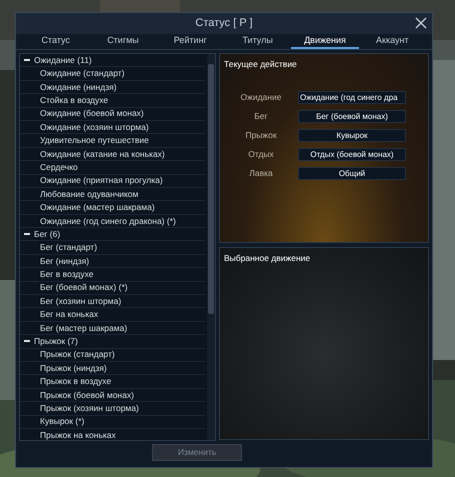  Describe the element at coordinates (261, 154) in the screenshot. I see `action-label: Отдых` at that location.